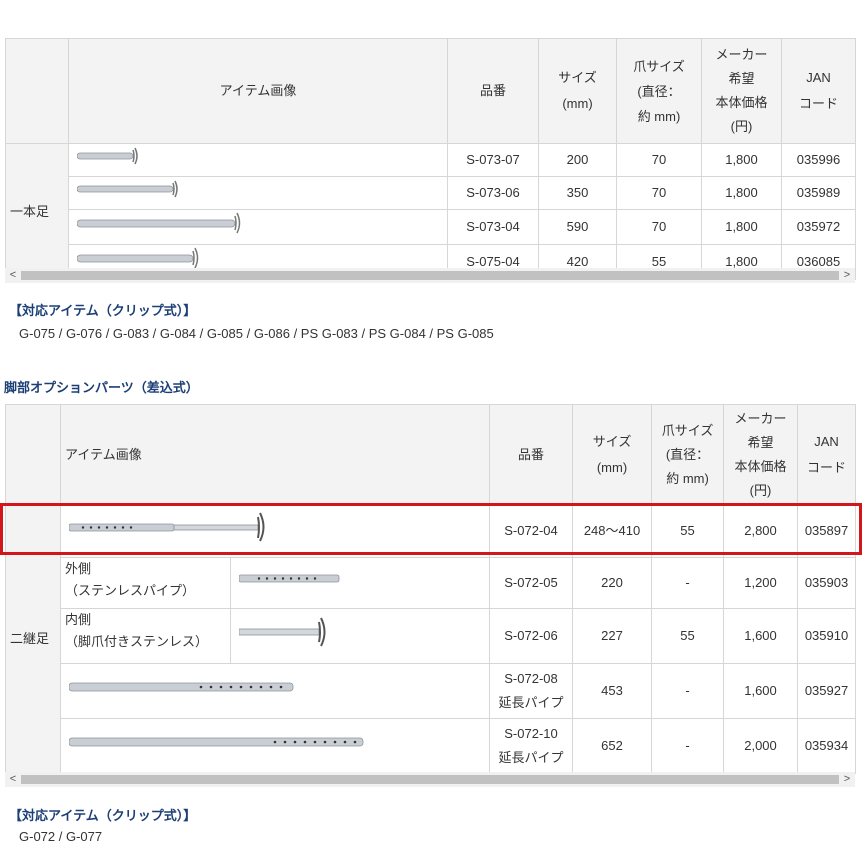 This screenshot has height=867, width=867. I want to click on part-label: 外側 （ステンレスパイプ）, so click(145, 583).